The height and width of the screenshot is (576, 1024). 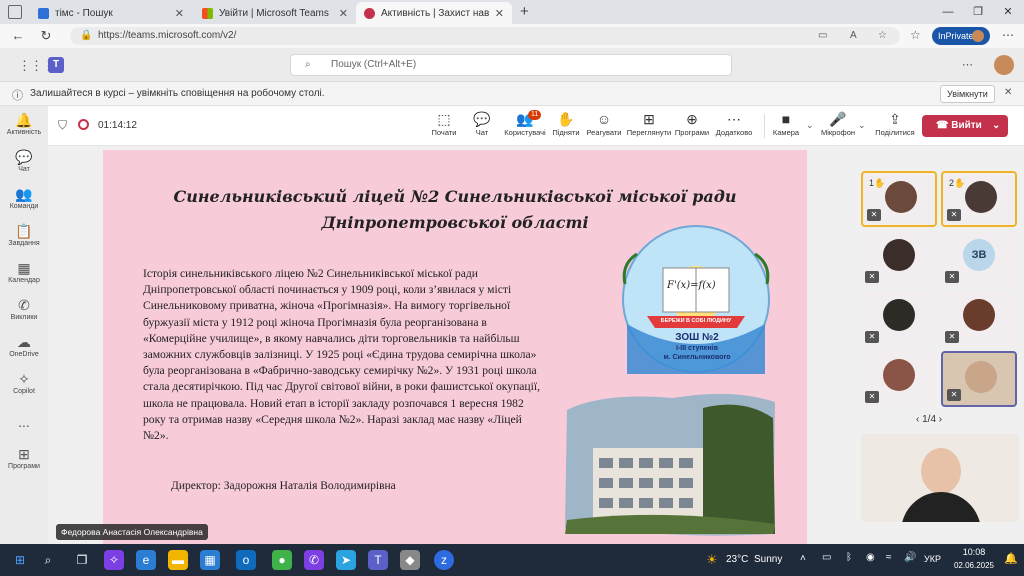 I want to click on favorites-icon: ☆, so click(x=915, y=35).